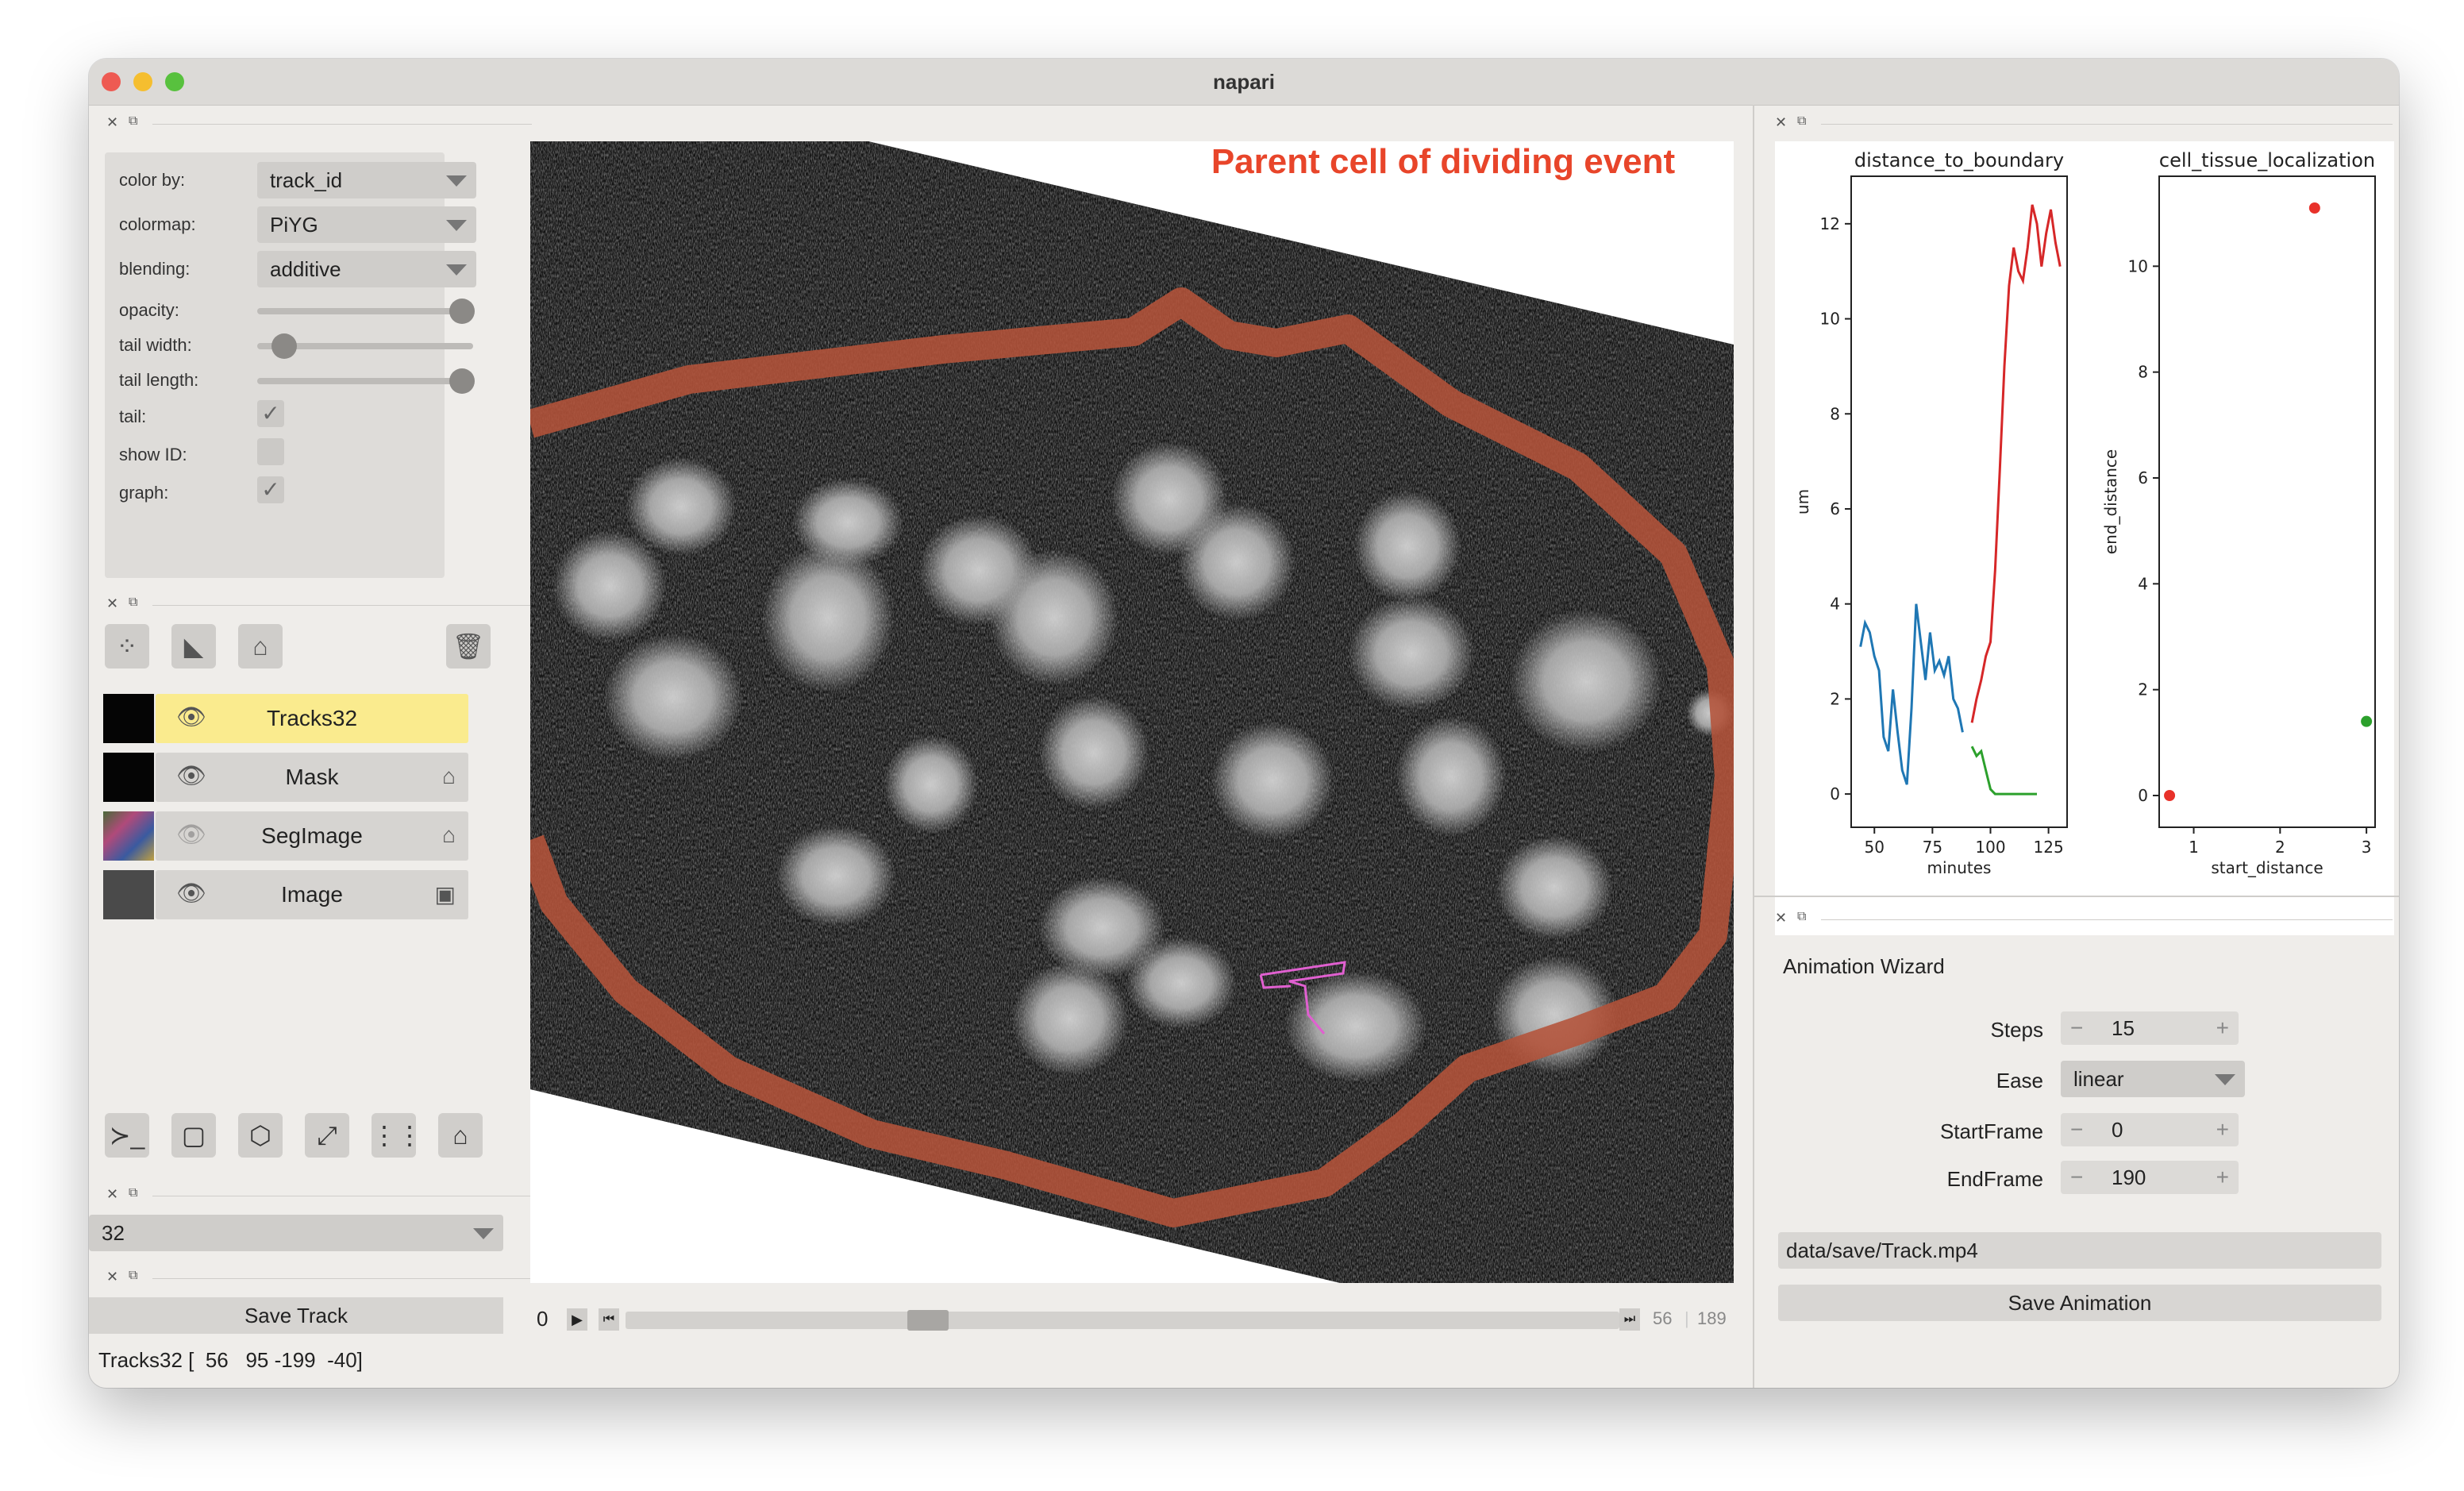  What do you see at coordinates (191, 835) in the screenshot?
I see `eye-hidden-icon: 👁` at bounding box center [191, 835].